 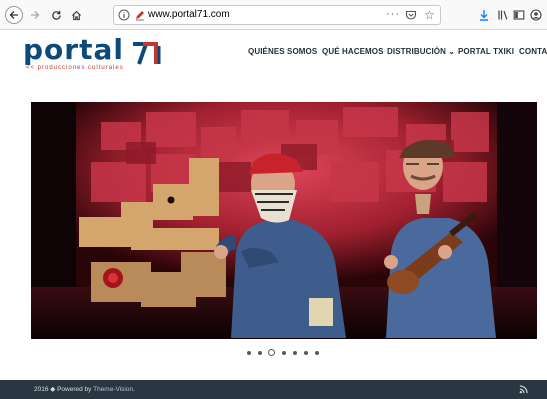 What do you see at coordinates (421, 51) in the screenshot?
I see `nav-distribucion: DISTRIBUCIÓN ⌄` at bounding box center [421, 51].